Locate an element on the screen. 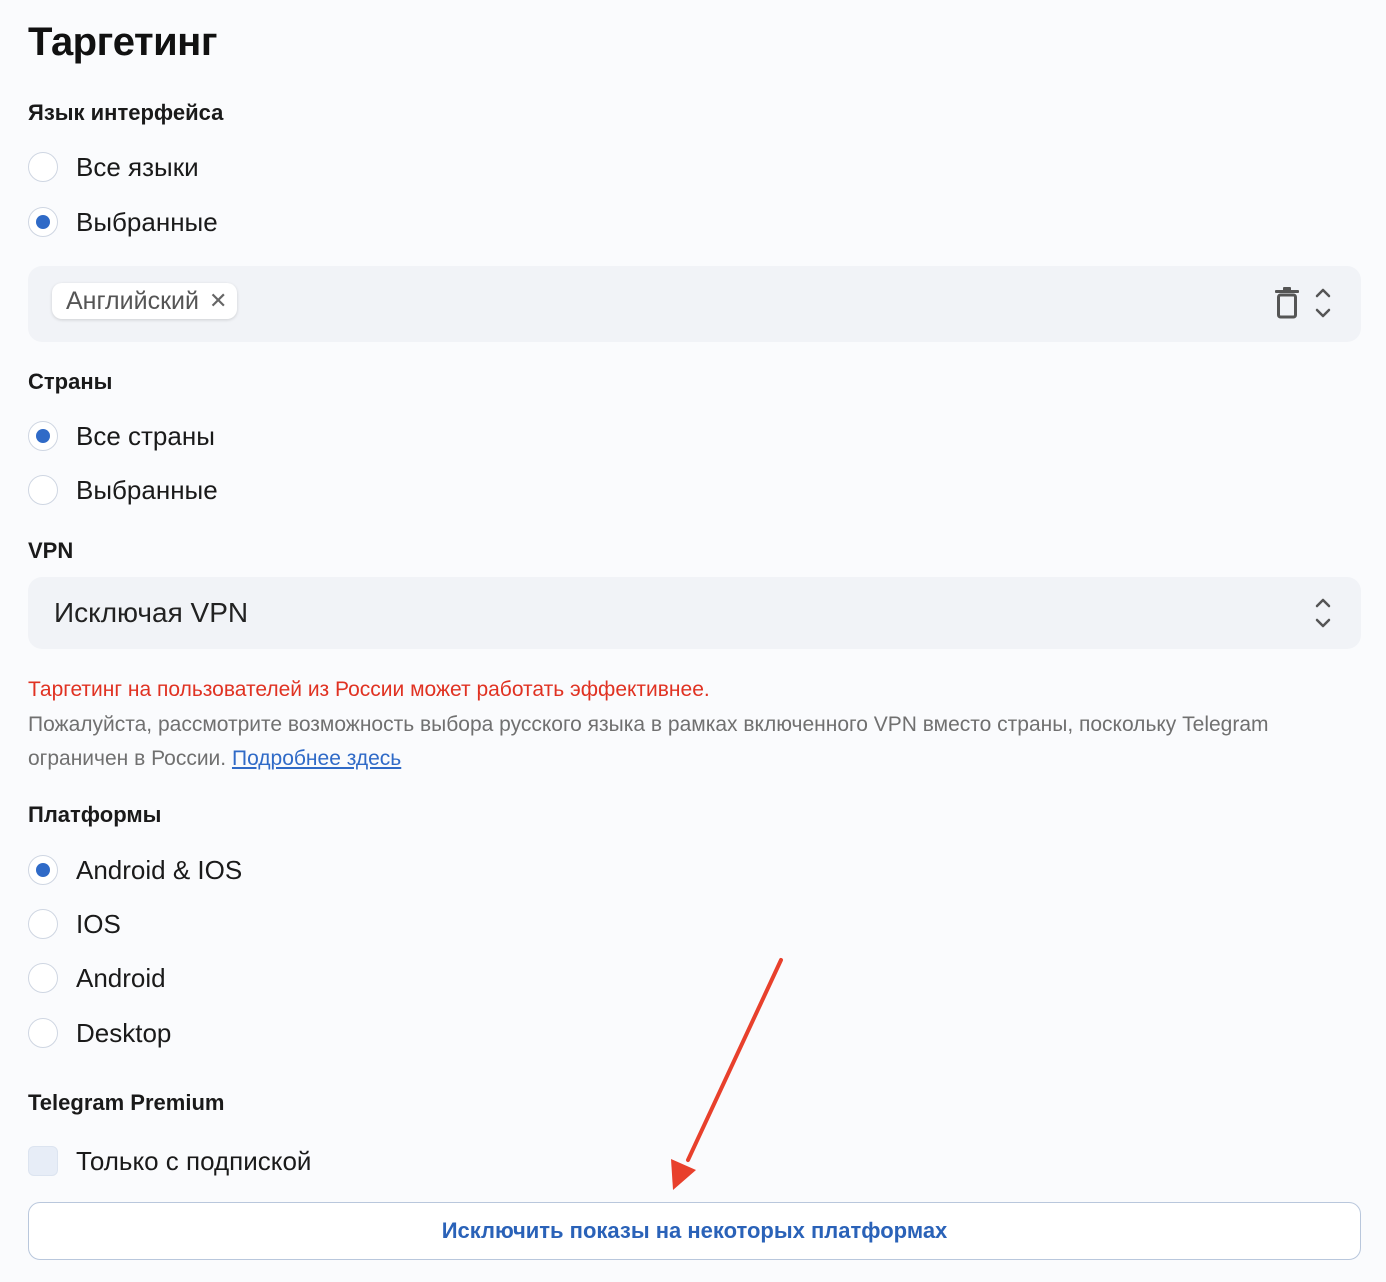 The image size is (1386, 1282). language-multiselect: Английский ✕ is located at coordinates (694, 304).